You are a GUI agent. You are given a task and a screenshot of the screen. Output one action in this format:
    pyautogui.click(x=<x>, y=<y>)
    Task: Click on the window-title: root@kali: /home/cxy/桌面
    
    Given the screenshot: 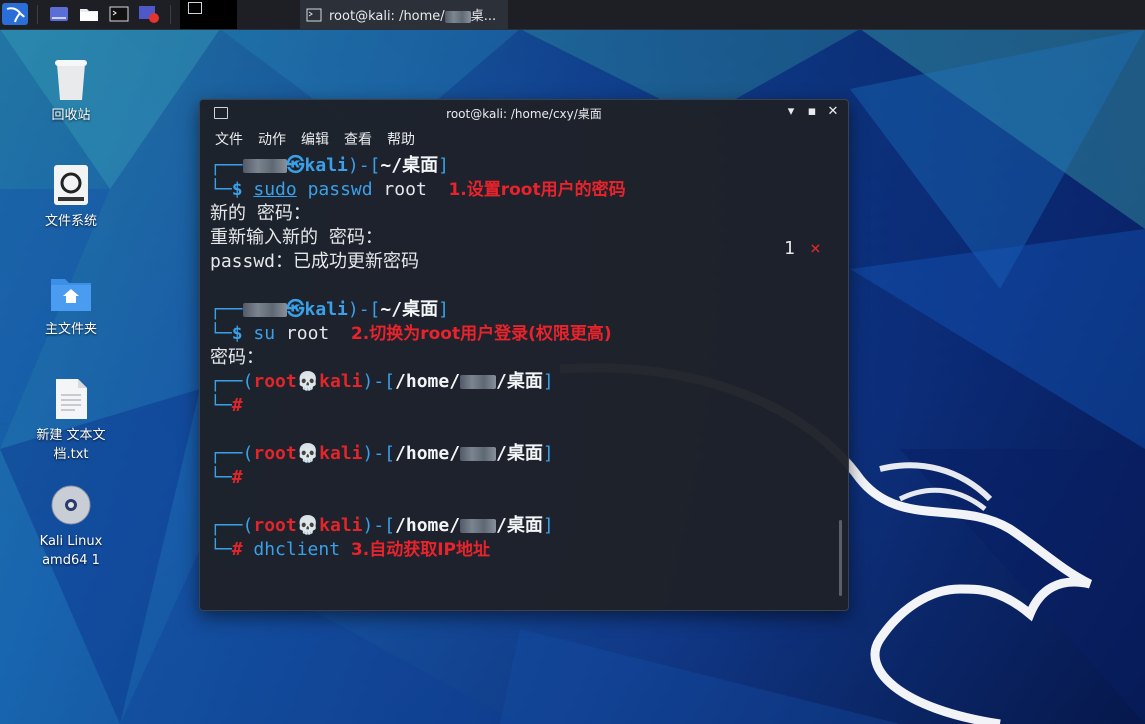 What is the action you would take?
    pyautogui.click(x=524, y=113)
    